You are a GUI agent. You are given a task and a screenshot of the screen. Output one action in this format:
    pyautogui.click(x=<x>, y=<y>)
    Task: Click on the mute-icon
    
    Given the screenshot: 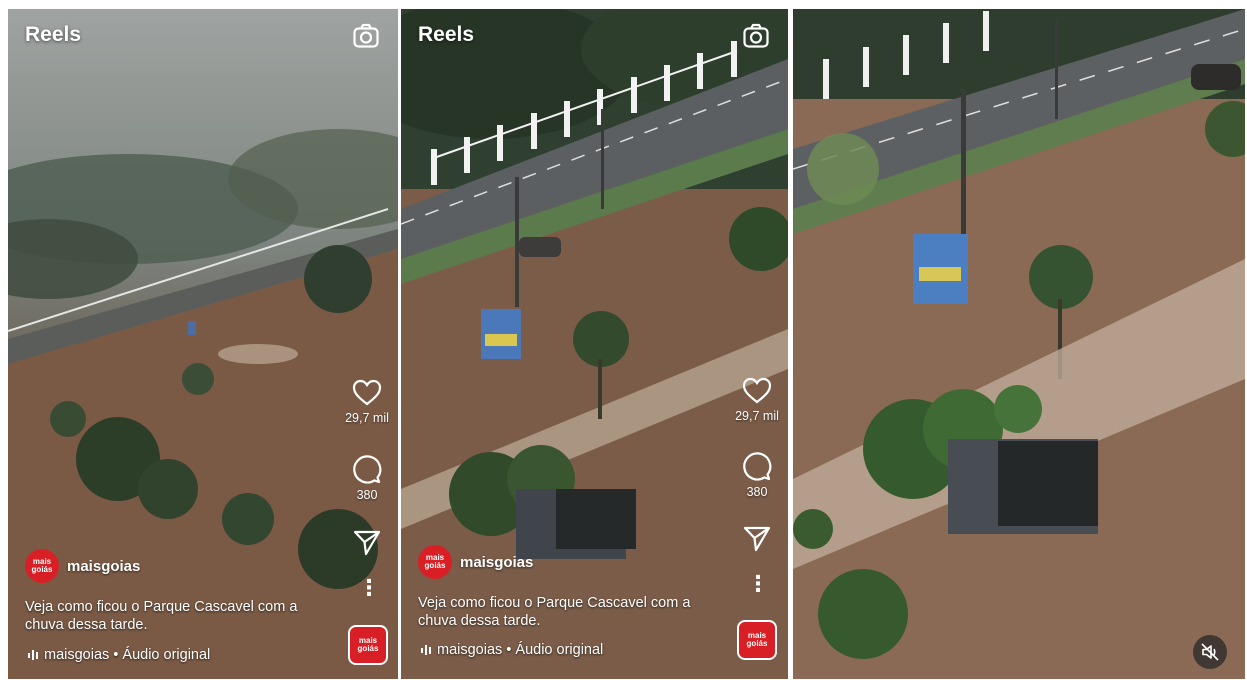 What is the action you would take?
    pyautogui.click(x=1210, y=652)
    